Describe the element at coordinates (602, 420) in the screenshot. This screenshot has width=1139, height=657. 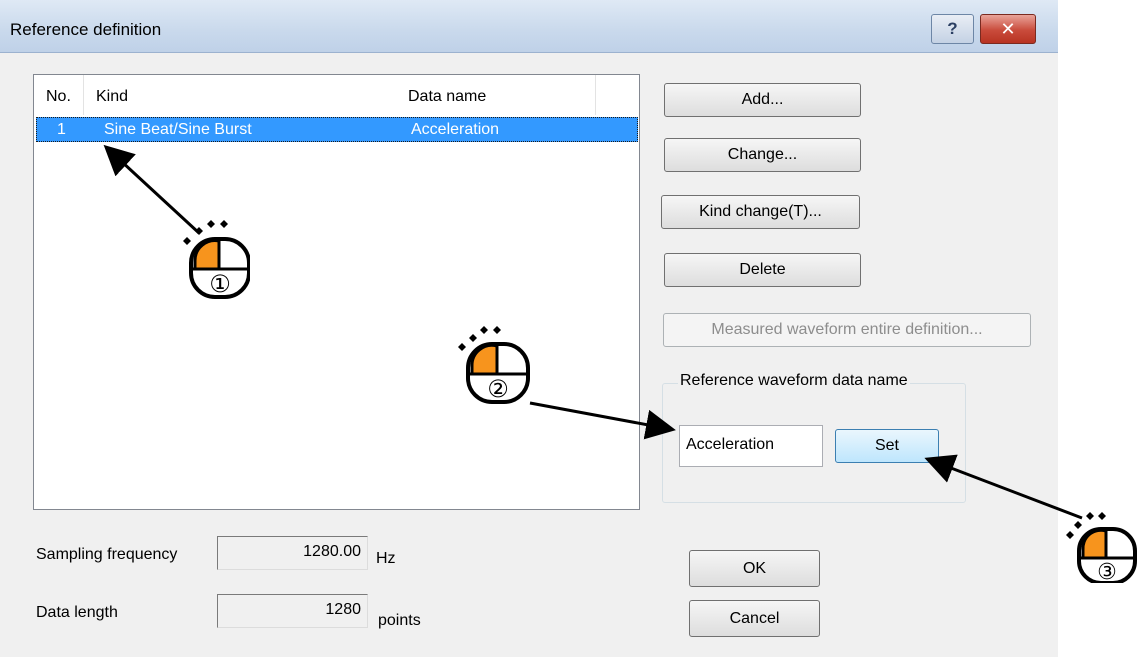
I see `arrow-step2` at that location.